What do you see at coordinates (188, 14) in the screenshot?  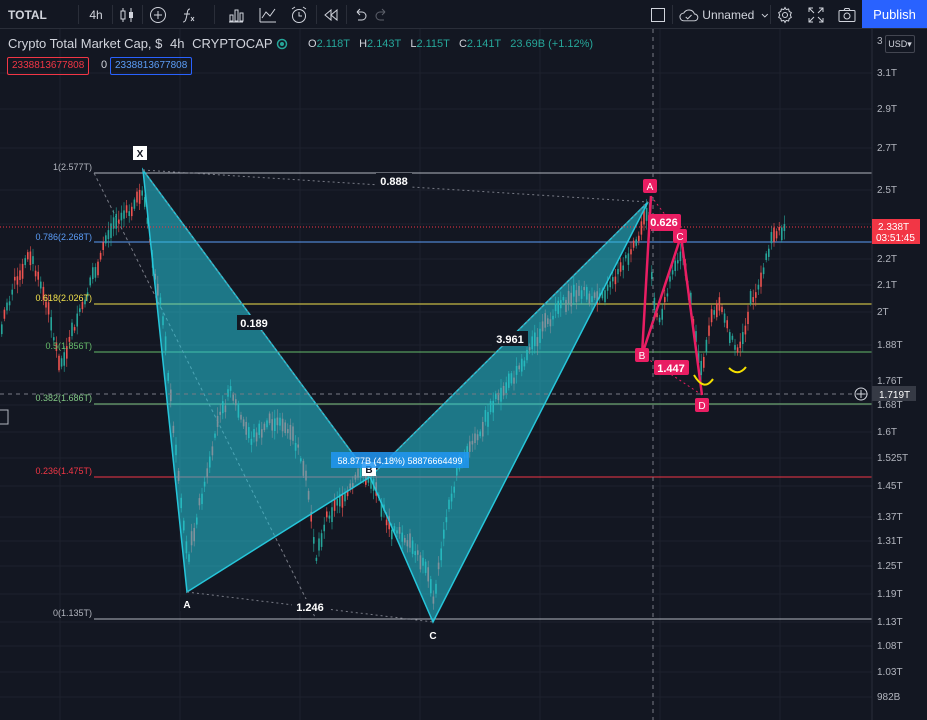 I see `indicators-button` at bounding box center [188, 14].